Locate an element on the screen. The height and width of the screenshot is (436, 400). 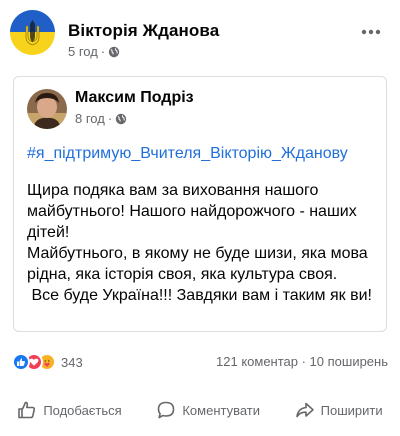
post-actions: Подобається Коментувати Поширити is located at coordinates (200, 410).